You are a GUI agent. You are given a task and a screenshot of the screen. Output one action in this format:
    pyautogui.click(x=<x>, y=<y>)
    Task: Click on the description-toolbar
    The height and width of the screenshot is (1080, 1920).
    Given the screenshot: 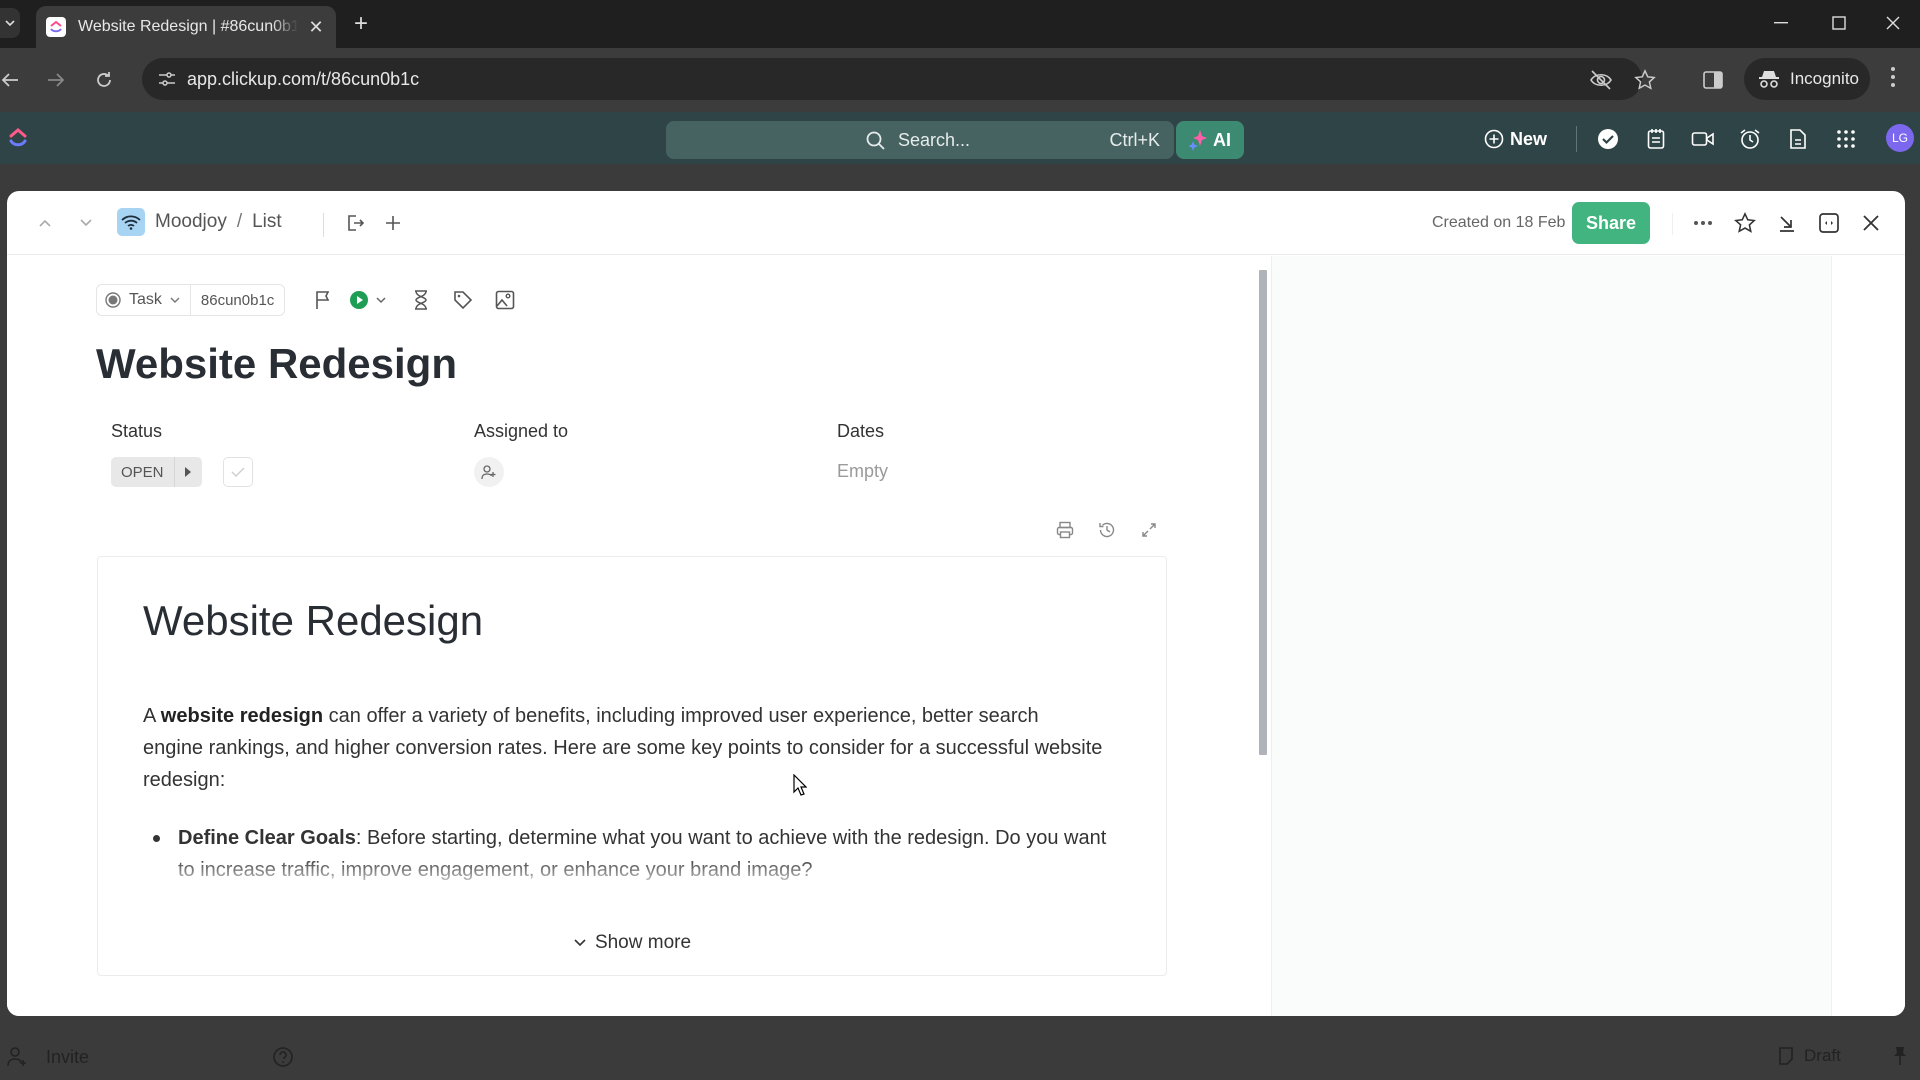 What is the action you would take?
    pyautogui.click(x=1107, y=530)
    